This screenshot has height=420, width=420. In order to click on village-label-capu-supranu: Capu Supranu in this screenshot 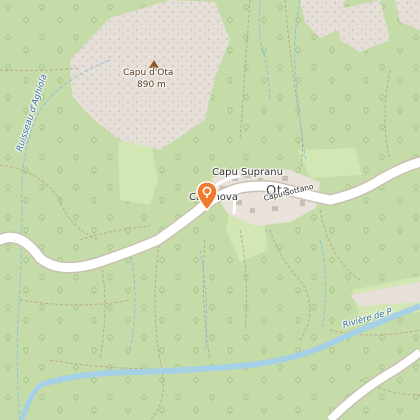, I will do `click(247, 173)`.